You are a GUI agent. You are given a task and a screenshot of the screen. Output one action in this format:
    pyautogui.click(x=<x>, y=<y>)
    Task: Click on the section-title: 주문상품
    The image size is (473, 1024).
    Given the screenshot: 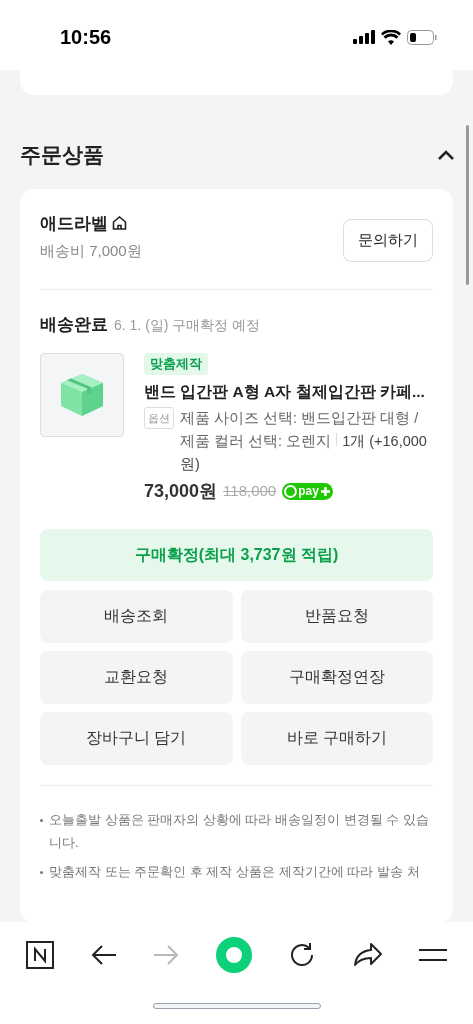 What is the action you would take?
    pyautogui.click(x=62, y=155)
    